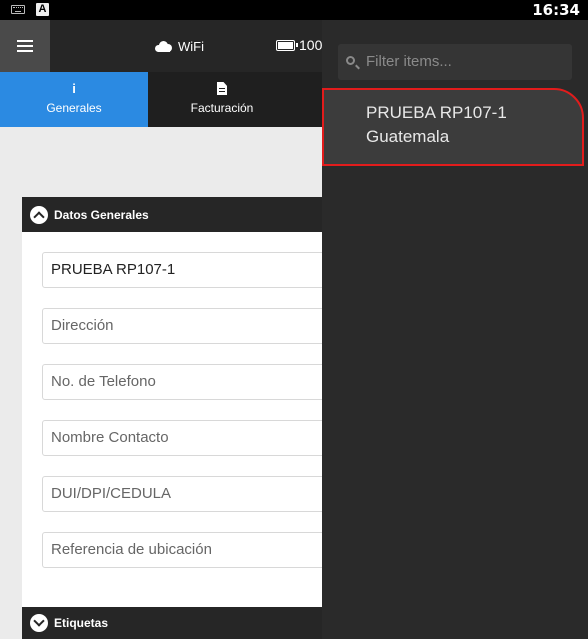 Image resolution: width=588 pixels, height=639 pixels. What do you see at coordinates (25, 46) in the screenshot?
I see `hamburger-menu-icon` at bounding box center [25, 46].